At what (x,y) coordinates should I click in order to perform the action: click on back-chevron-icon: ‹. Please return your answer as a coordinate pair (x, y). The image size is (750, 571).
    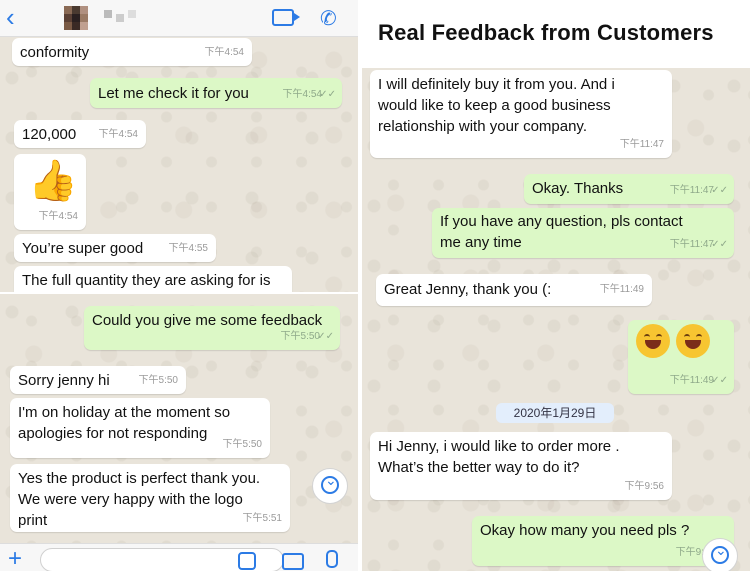
    Looking at the image, I should click on (10, 17).